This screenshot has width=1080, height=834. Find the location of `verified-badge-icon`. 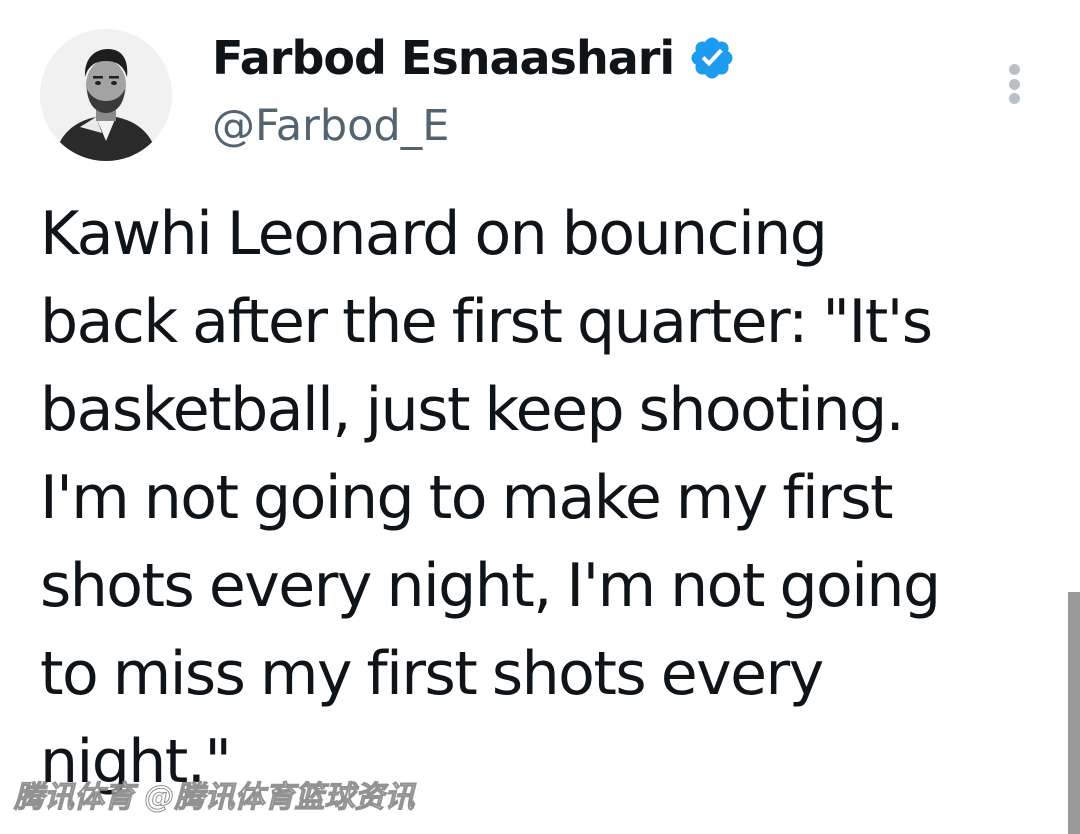

verified-badge-icon is located at coordinates (712, 58).